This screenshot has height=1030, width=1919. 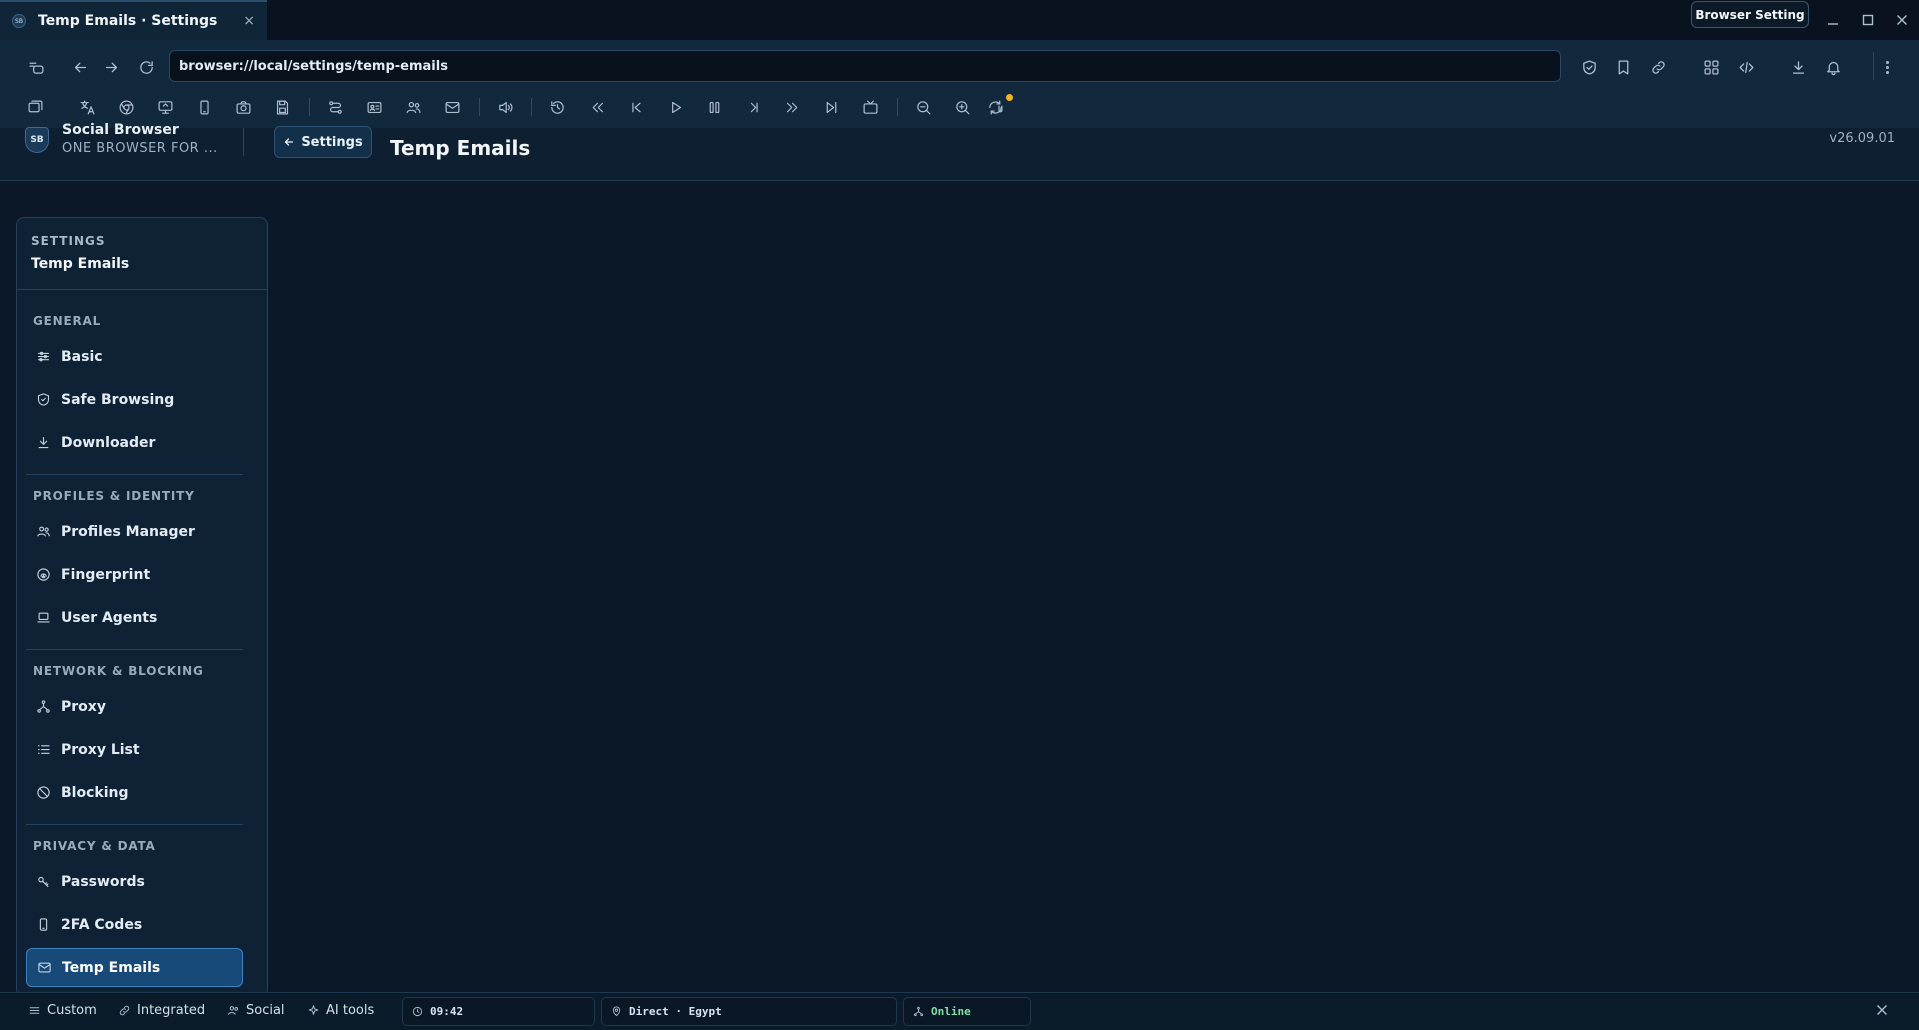 I want to click on browser-setting-button: Browser Setting, so click(x=1750, y=14).